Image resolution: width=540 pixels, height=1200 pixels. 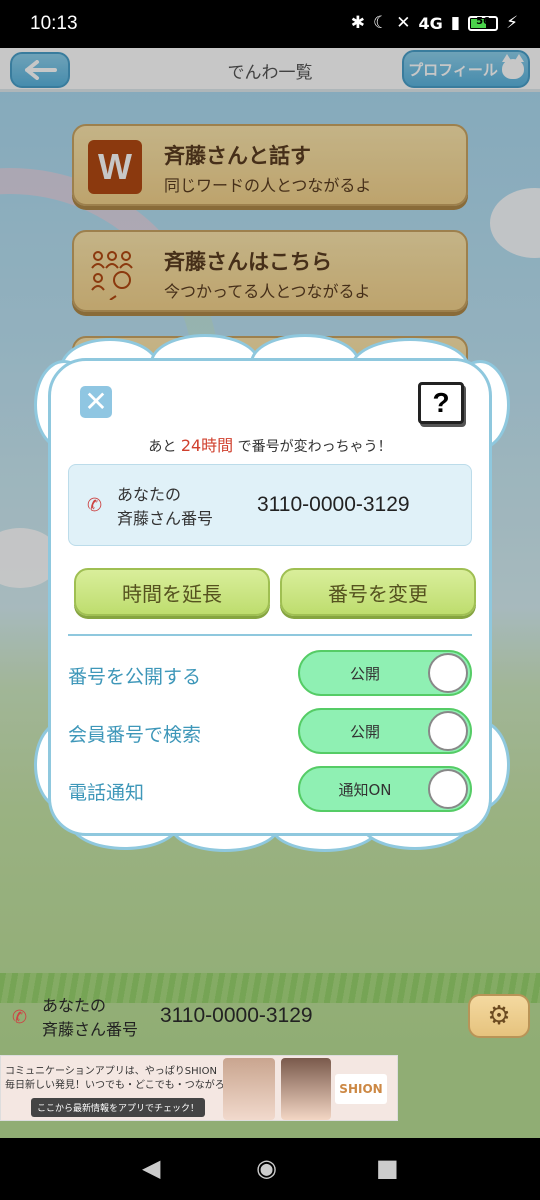 I want to click on settings-button: ⚙, so click(x=499, y=1016).